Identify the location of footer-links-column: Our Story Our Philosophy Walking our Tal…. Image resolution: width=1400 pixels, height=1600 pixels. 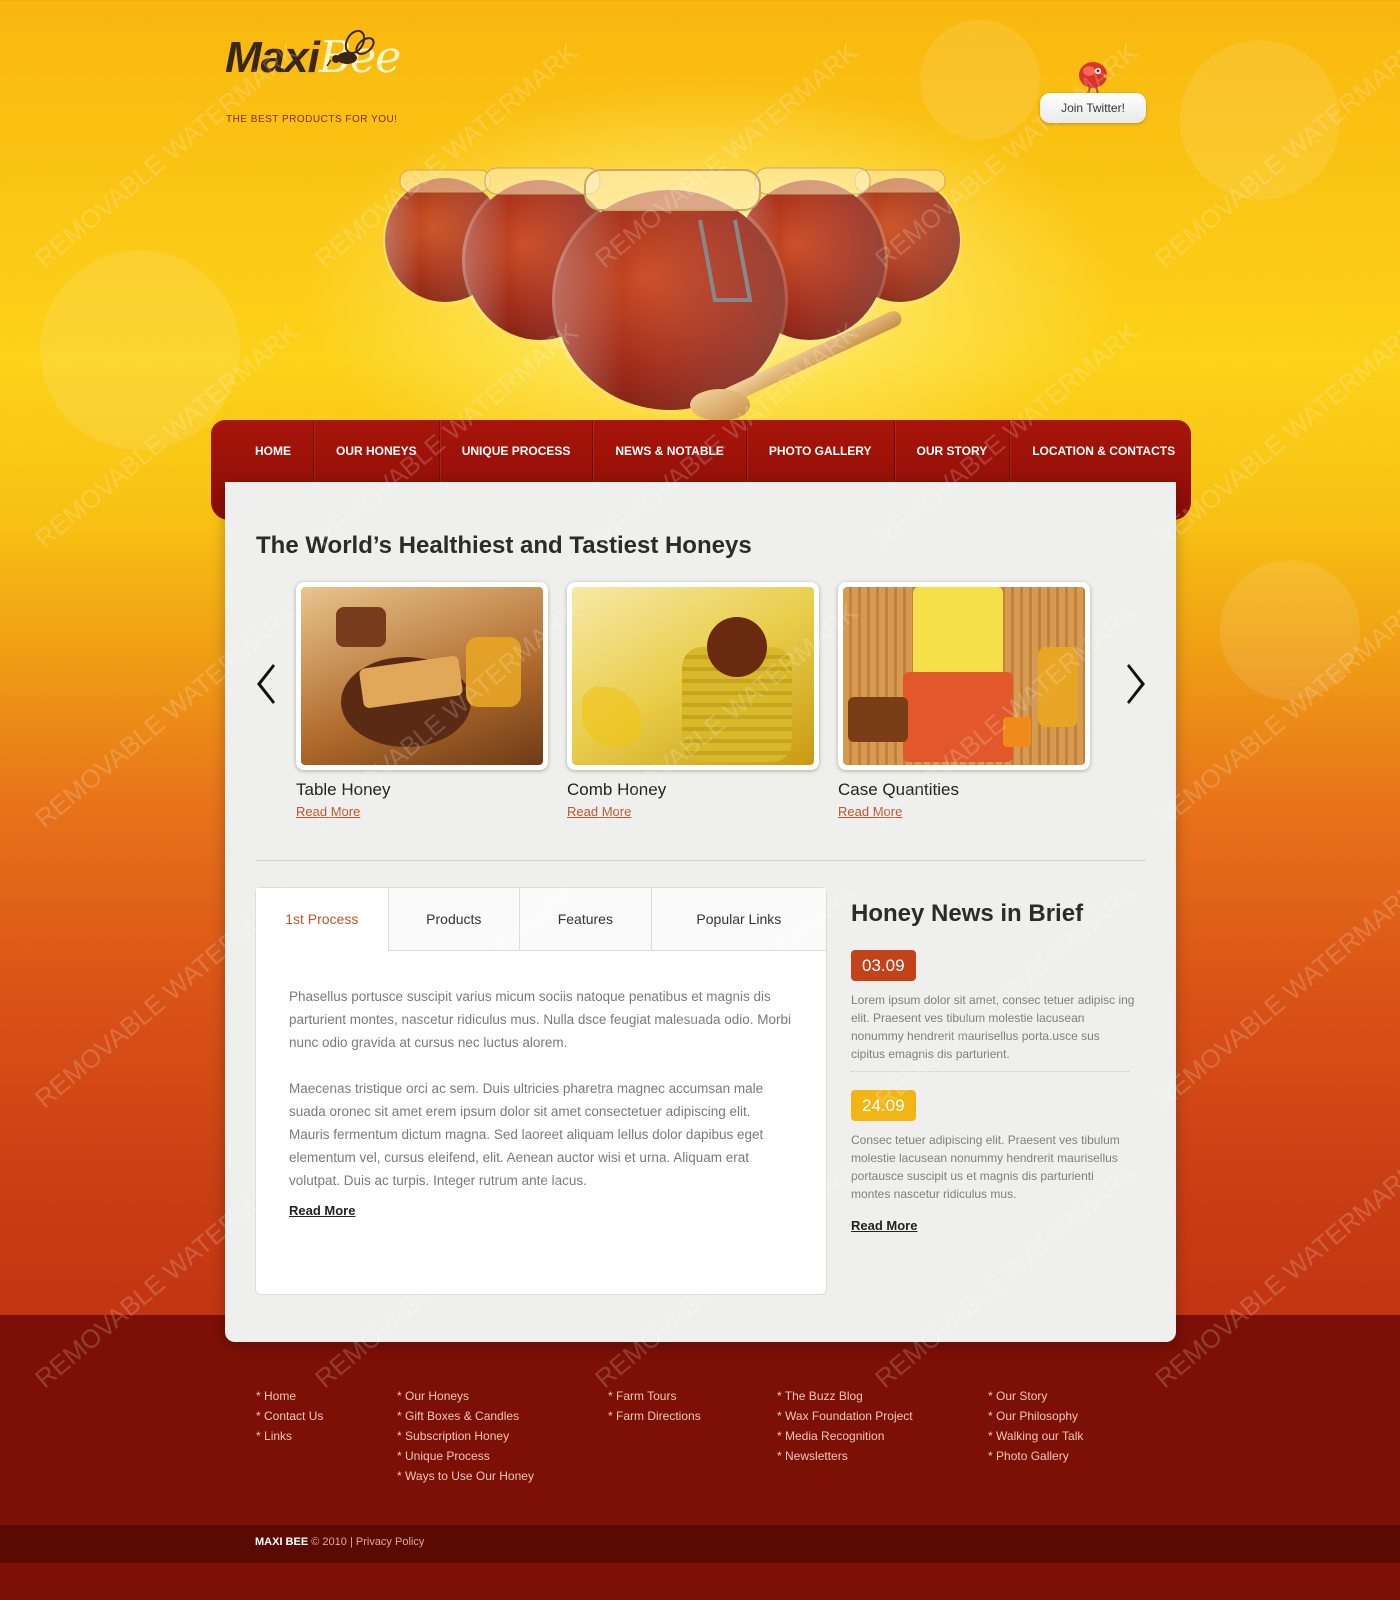
(1035, 1426).